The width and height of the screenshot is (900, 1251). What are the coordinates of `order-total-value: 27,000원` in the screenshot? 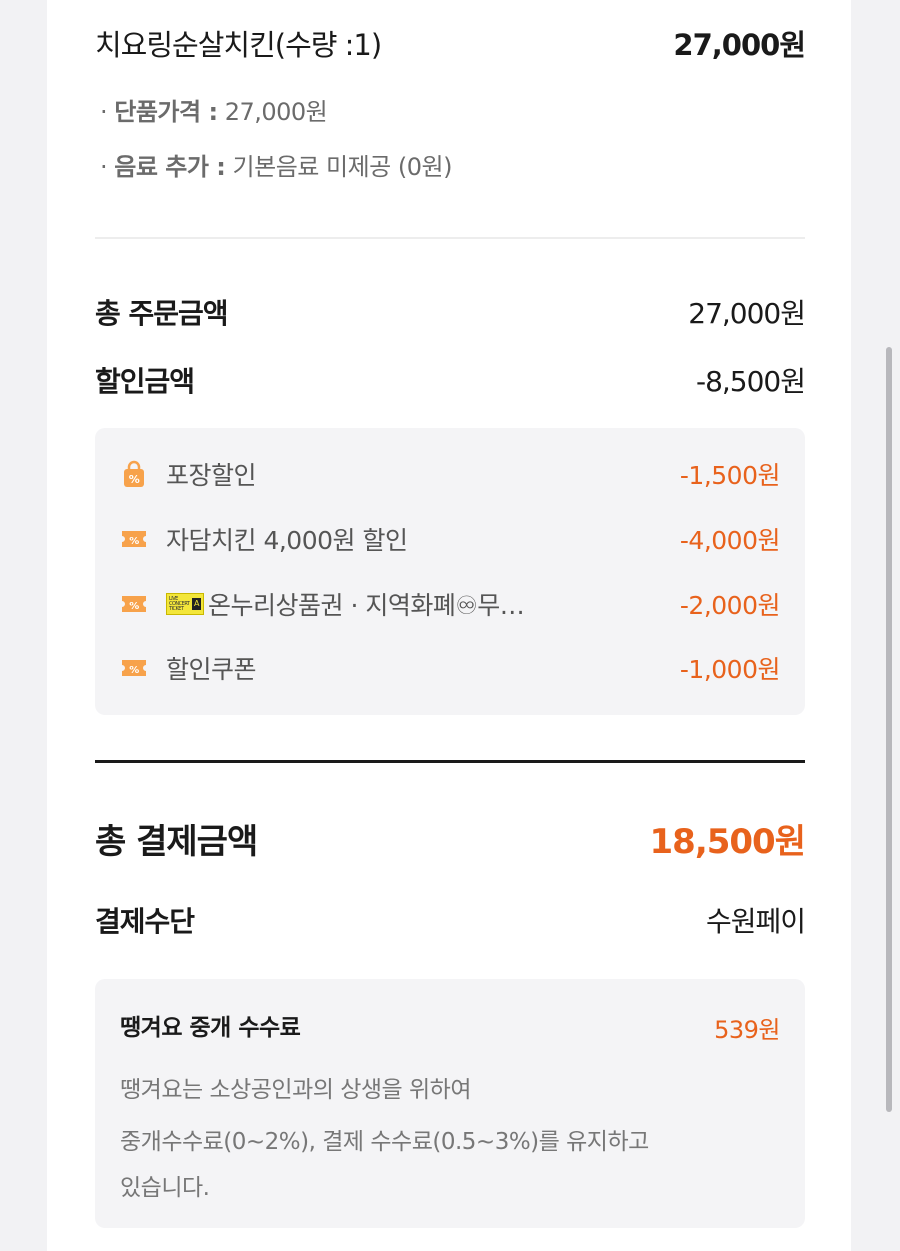 It's located at (747, 313).